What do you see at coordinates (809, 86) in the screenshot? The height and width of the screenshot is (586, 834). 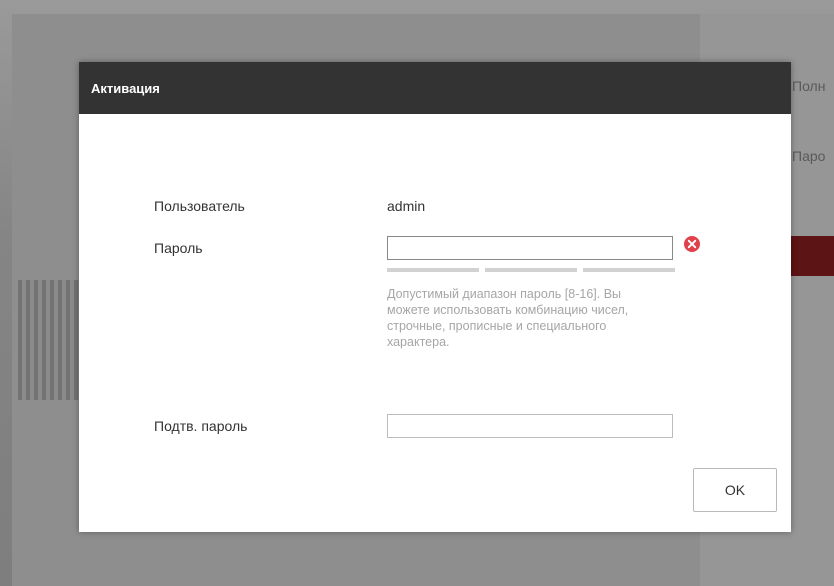 I see `background-label-user: Полн` at bounding box center [809, 86].